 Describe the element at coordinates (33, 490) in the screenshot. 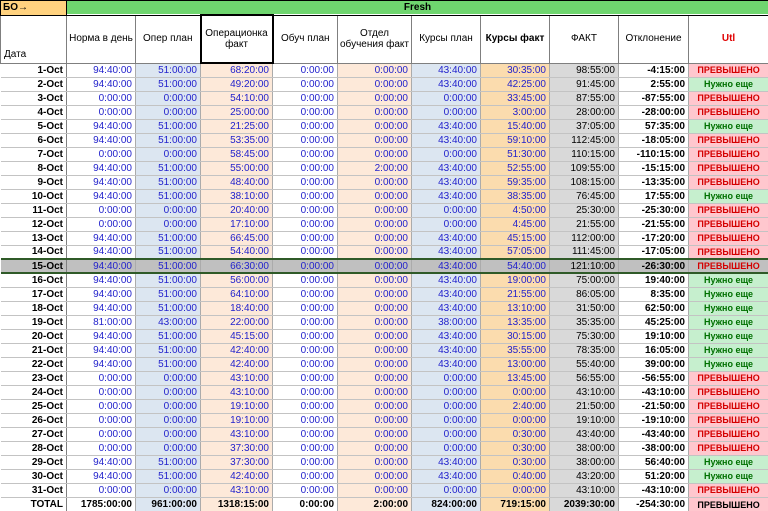

I see `cell-date: 31-Oct` at that location.